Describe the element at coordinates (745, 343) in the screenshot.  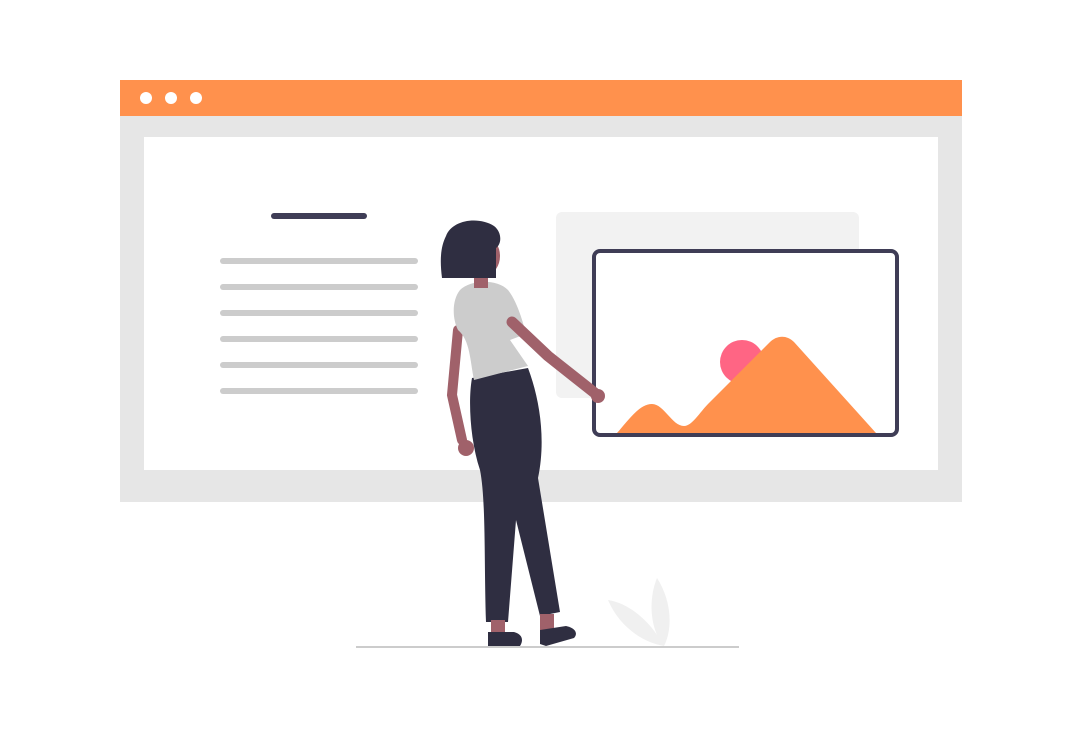
I see `image-icon` at that location.